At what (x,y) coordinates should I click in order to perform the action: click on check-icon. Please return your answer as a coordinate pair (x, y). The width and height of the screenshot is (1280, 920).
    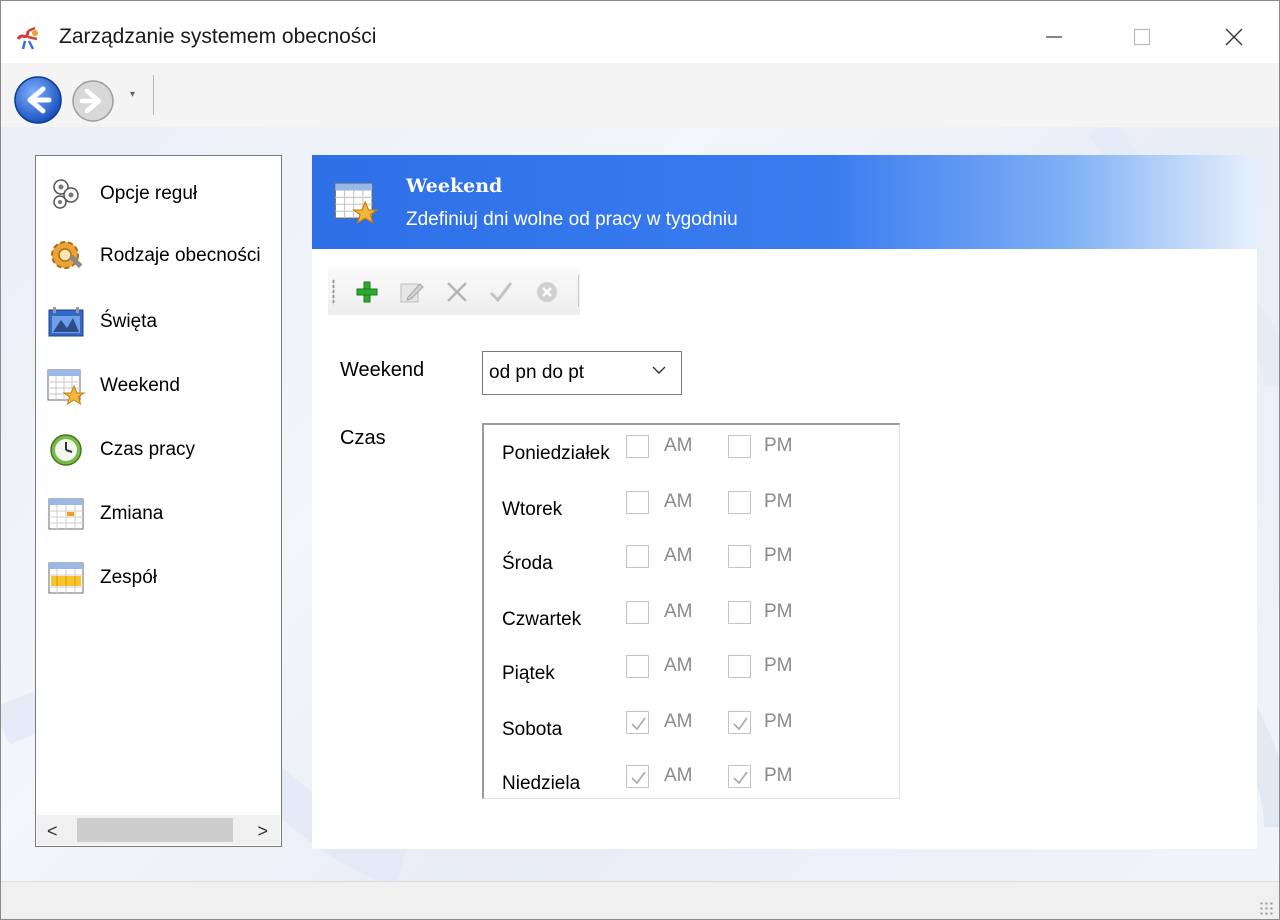
    Looking at the image, I should click on (501, 292).